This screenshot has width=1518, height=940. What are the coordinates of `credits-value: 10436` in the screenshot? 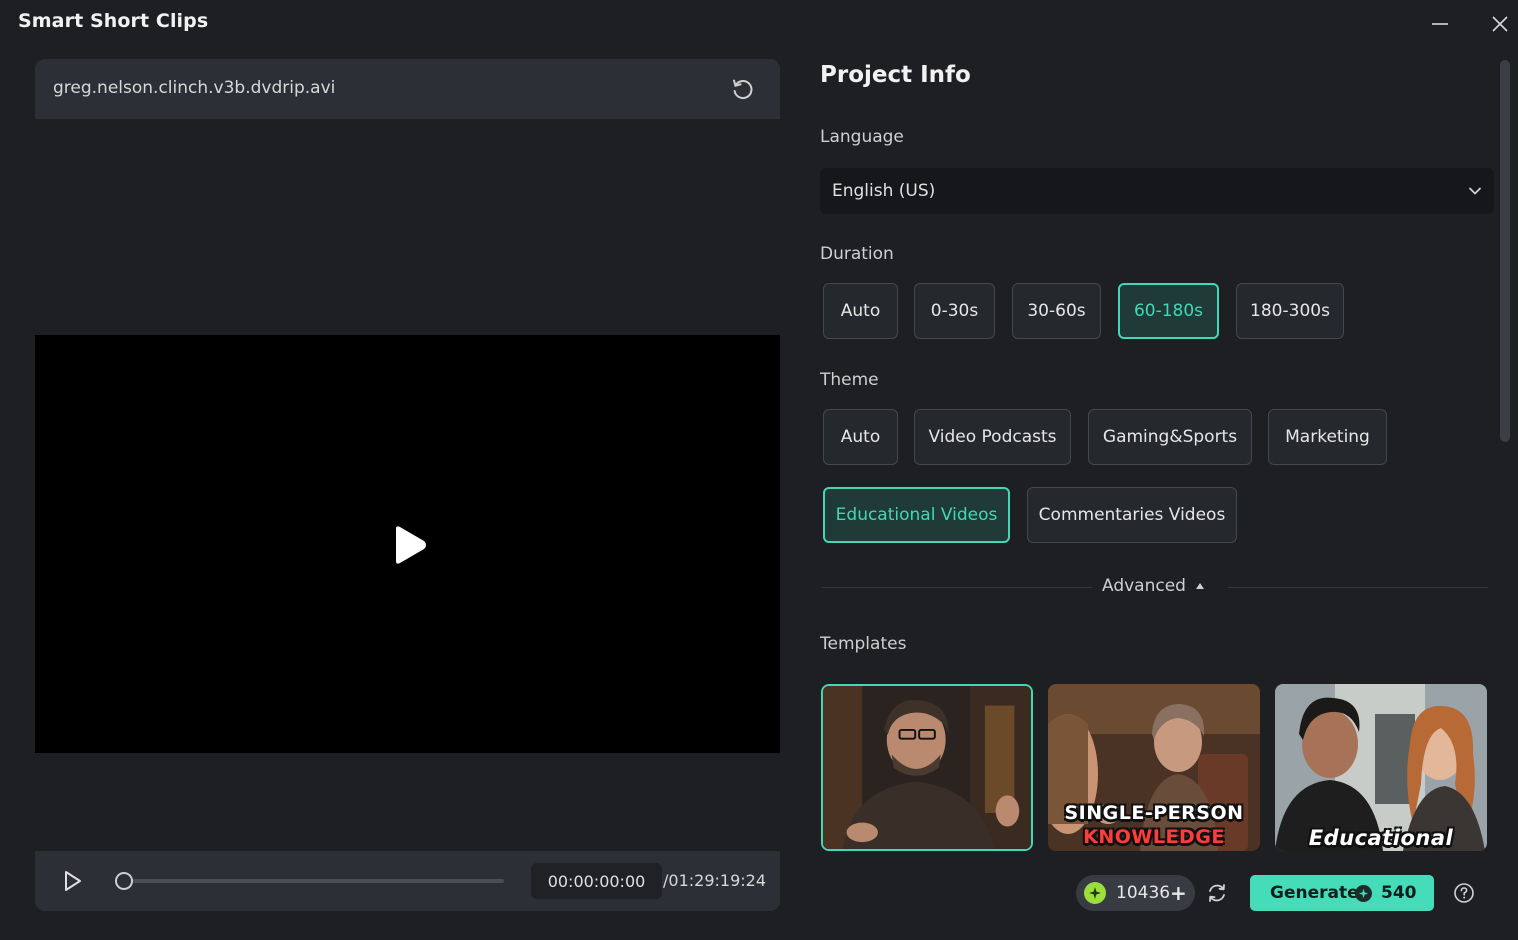 It's located at (1143, 893).